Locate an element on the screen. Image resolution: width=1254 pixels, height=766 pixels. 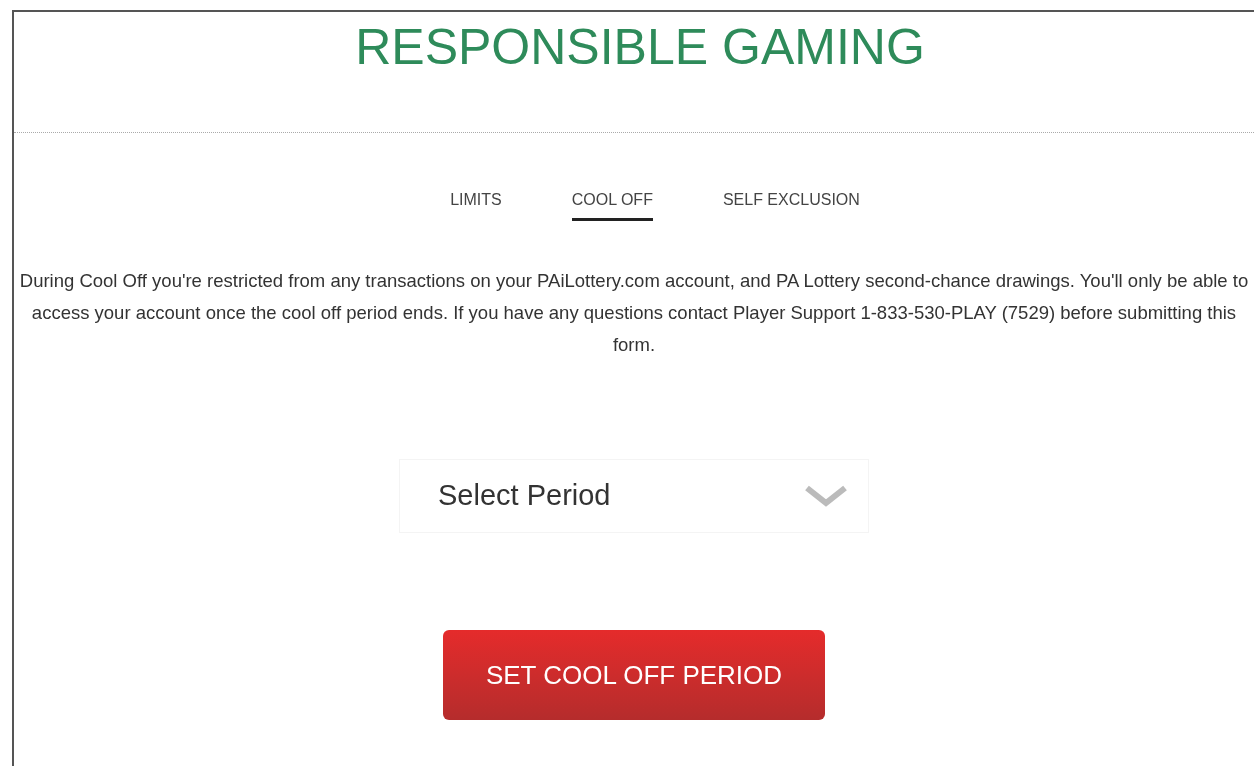
tab: LIMITS is located at coordinates (476, 204).